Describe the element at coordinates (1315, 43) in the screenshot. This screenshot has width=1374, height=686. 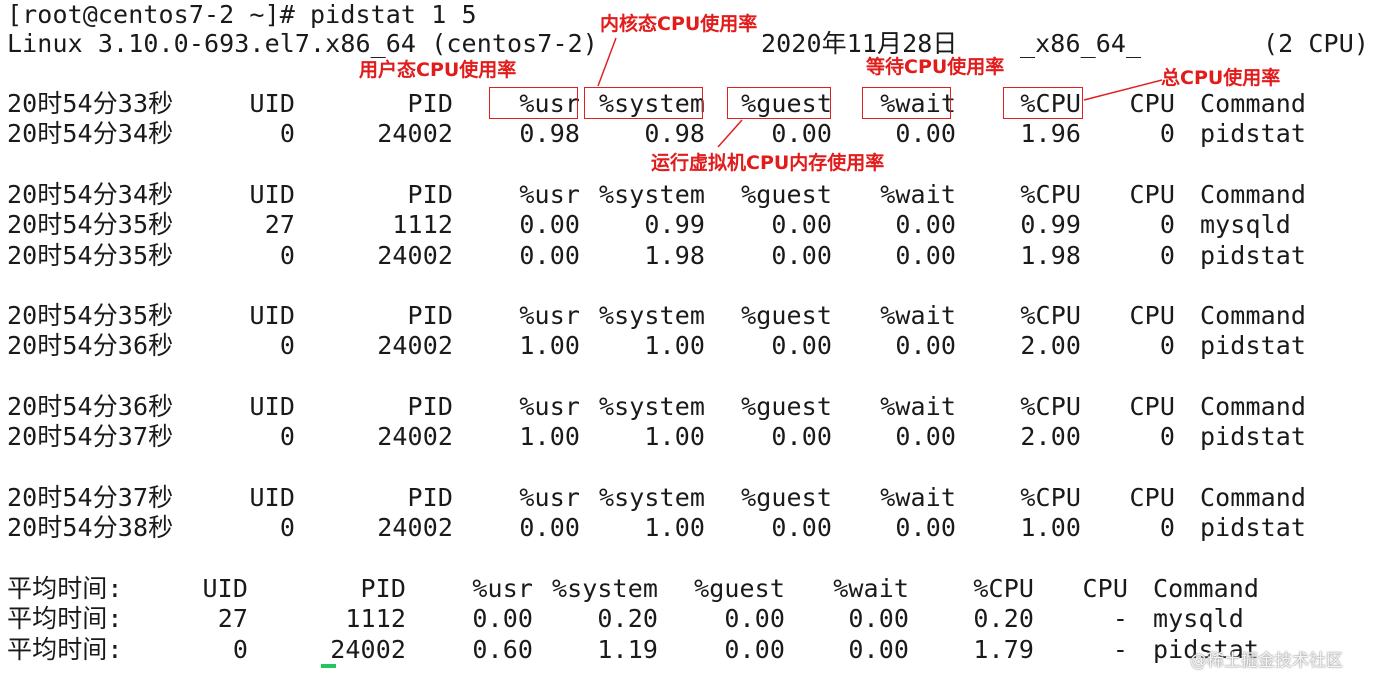
I see `cpu-count-info: (2 CPU)` at that location.